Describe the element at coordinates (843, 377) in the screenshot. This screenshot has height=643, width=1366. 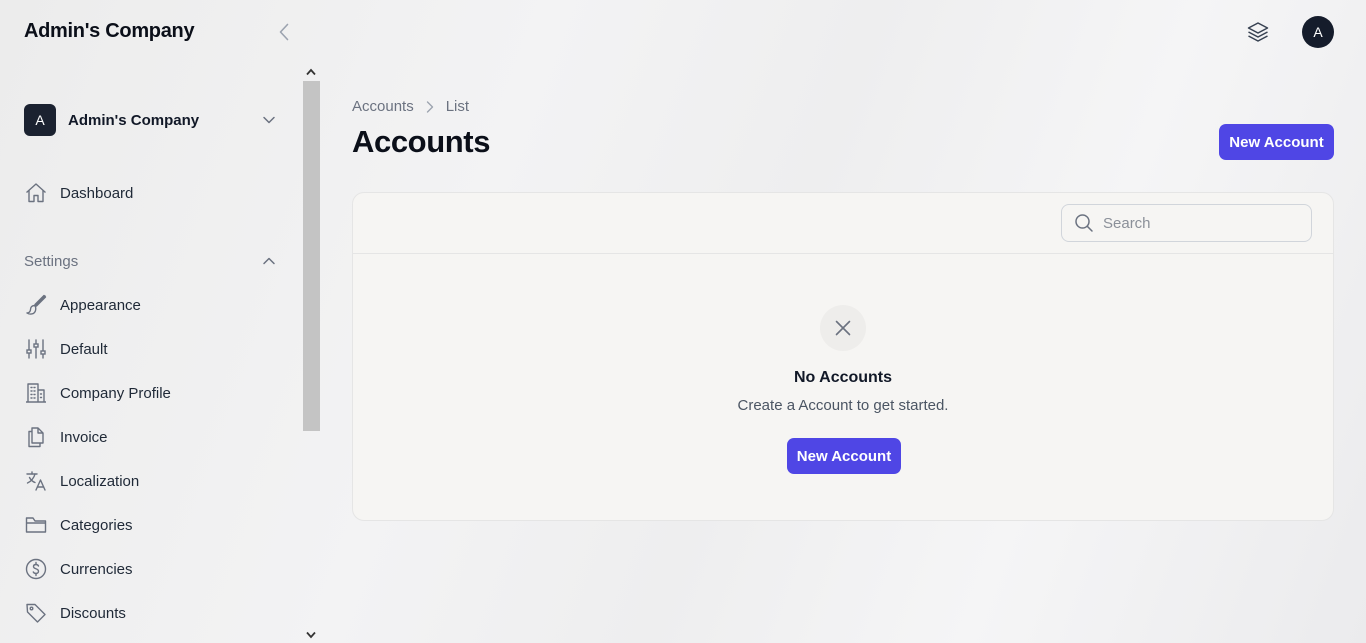
I see `empty-state-title: No Accounts` at that location.